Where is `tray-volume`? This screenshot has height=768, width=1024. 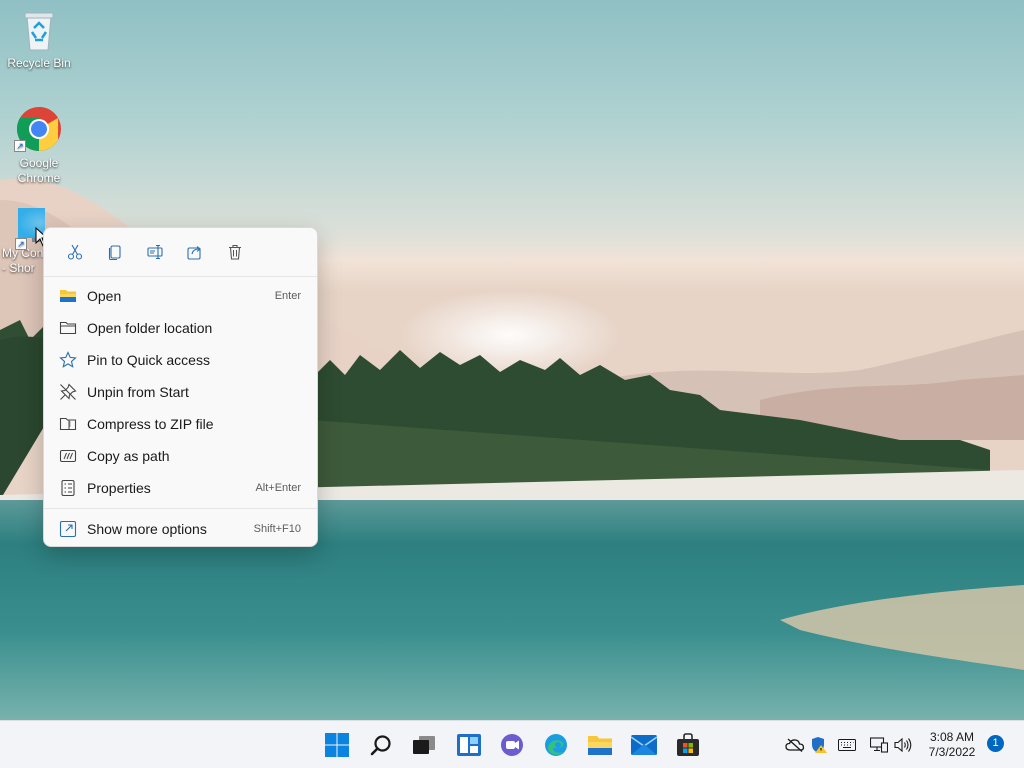 tray-volume is located at coordinates (903, 745).